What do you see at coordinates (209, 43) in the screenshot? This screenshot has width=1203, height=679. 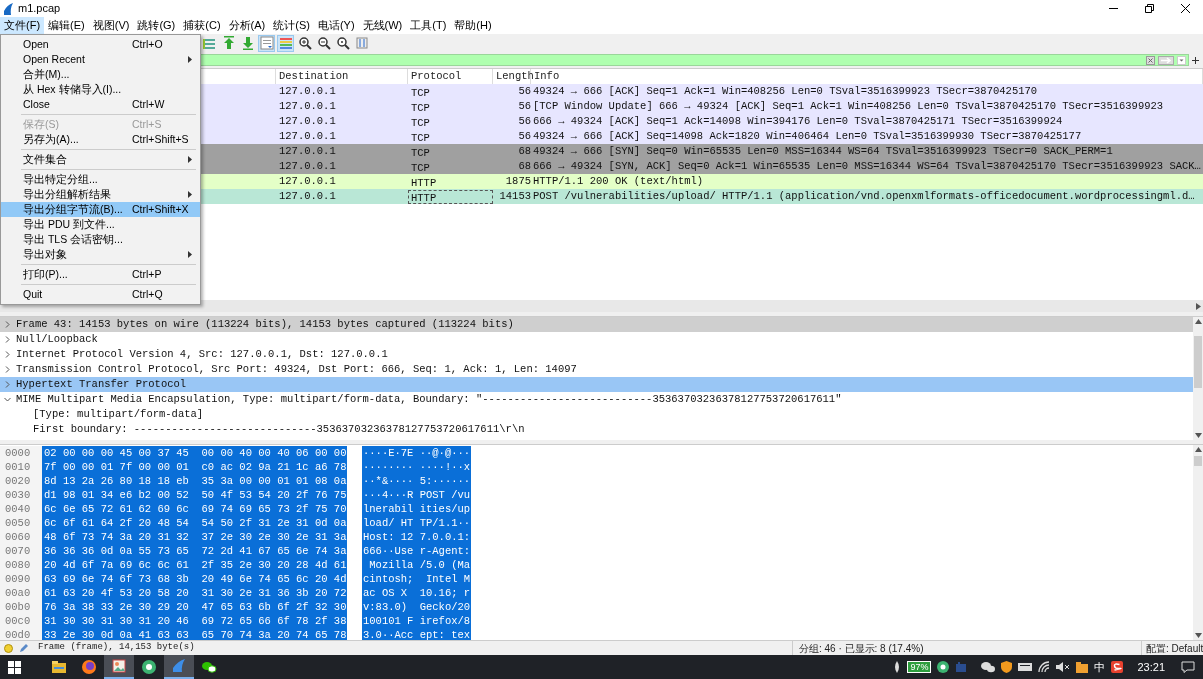 I see `list-icon` at bounding box center [209, 43].